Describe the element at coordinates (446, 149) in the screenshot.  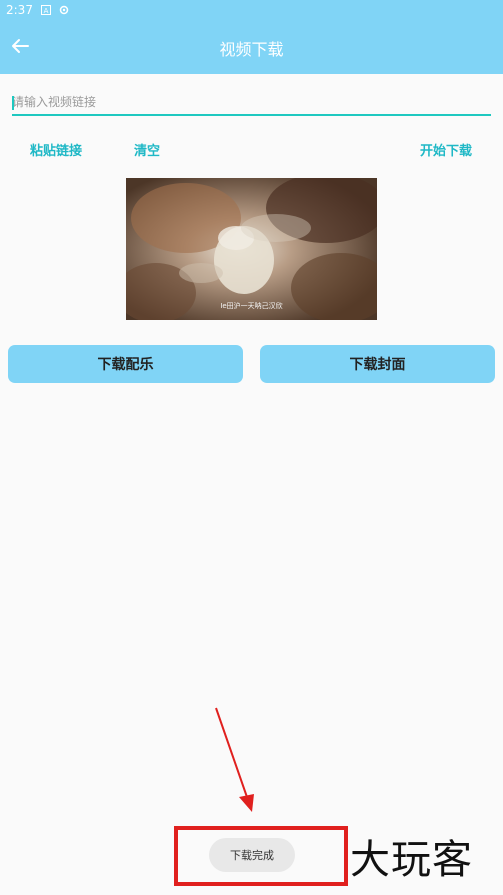
I see `start-download-button: 开始下载` at that location.